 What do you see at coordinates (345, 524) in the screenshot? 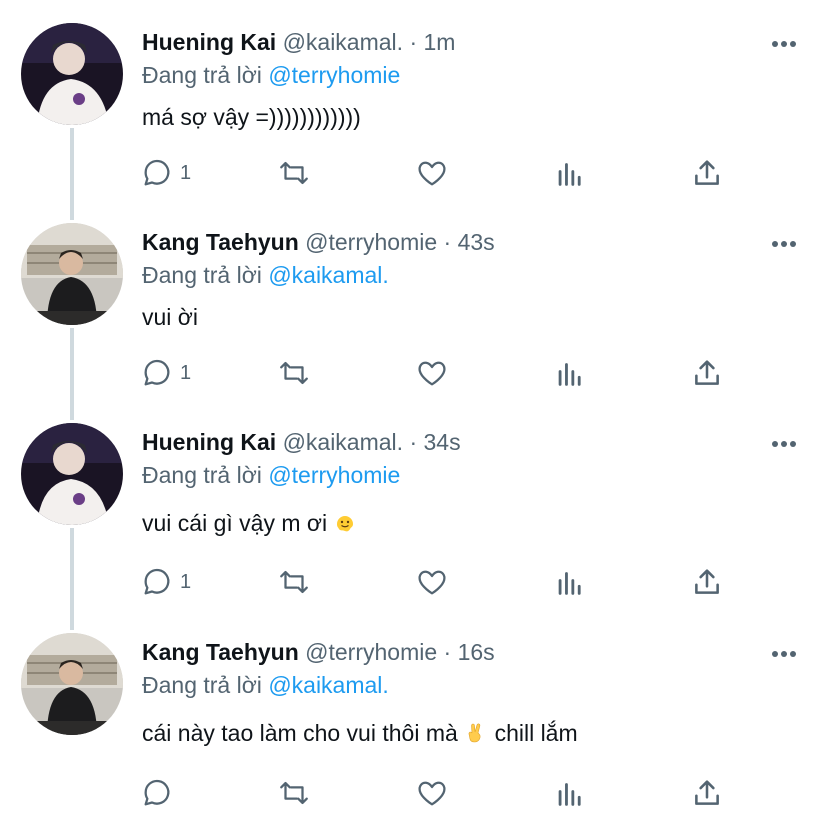
I see `melting-face-emoji` at bounding box center [345, 524].